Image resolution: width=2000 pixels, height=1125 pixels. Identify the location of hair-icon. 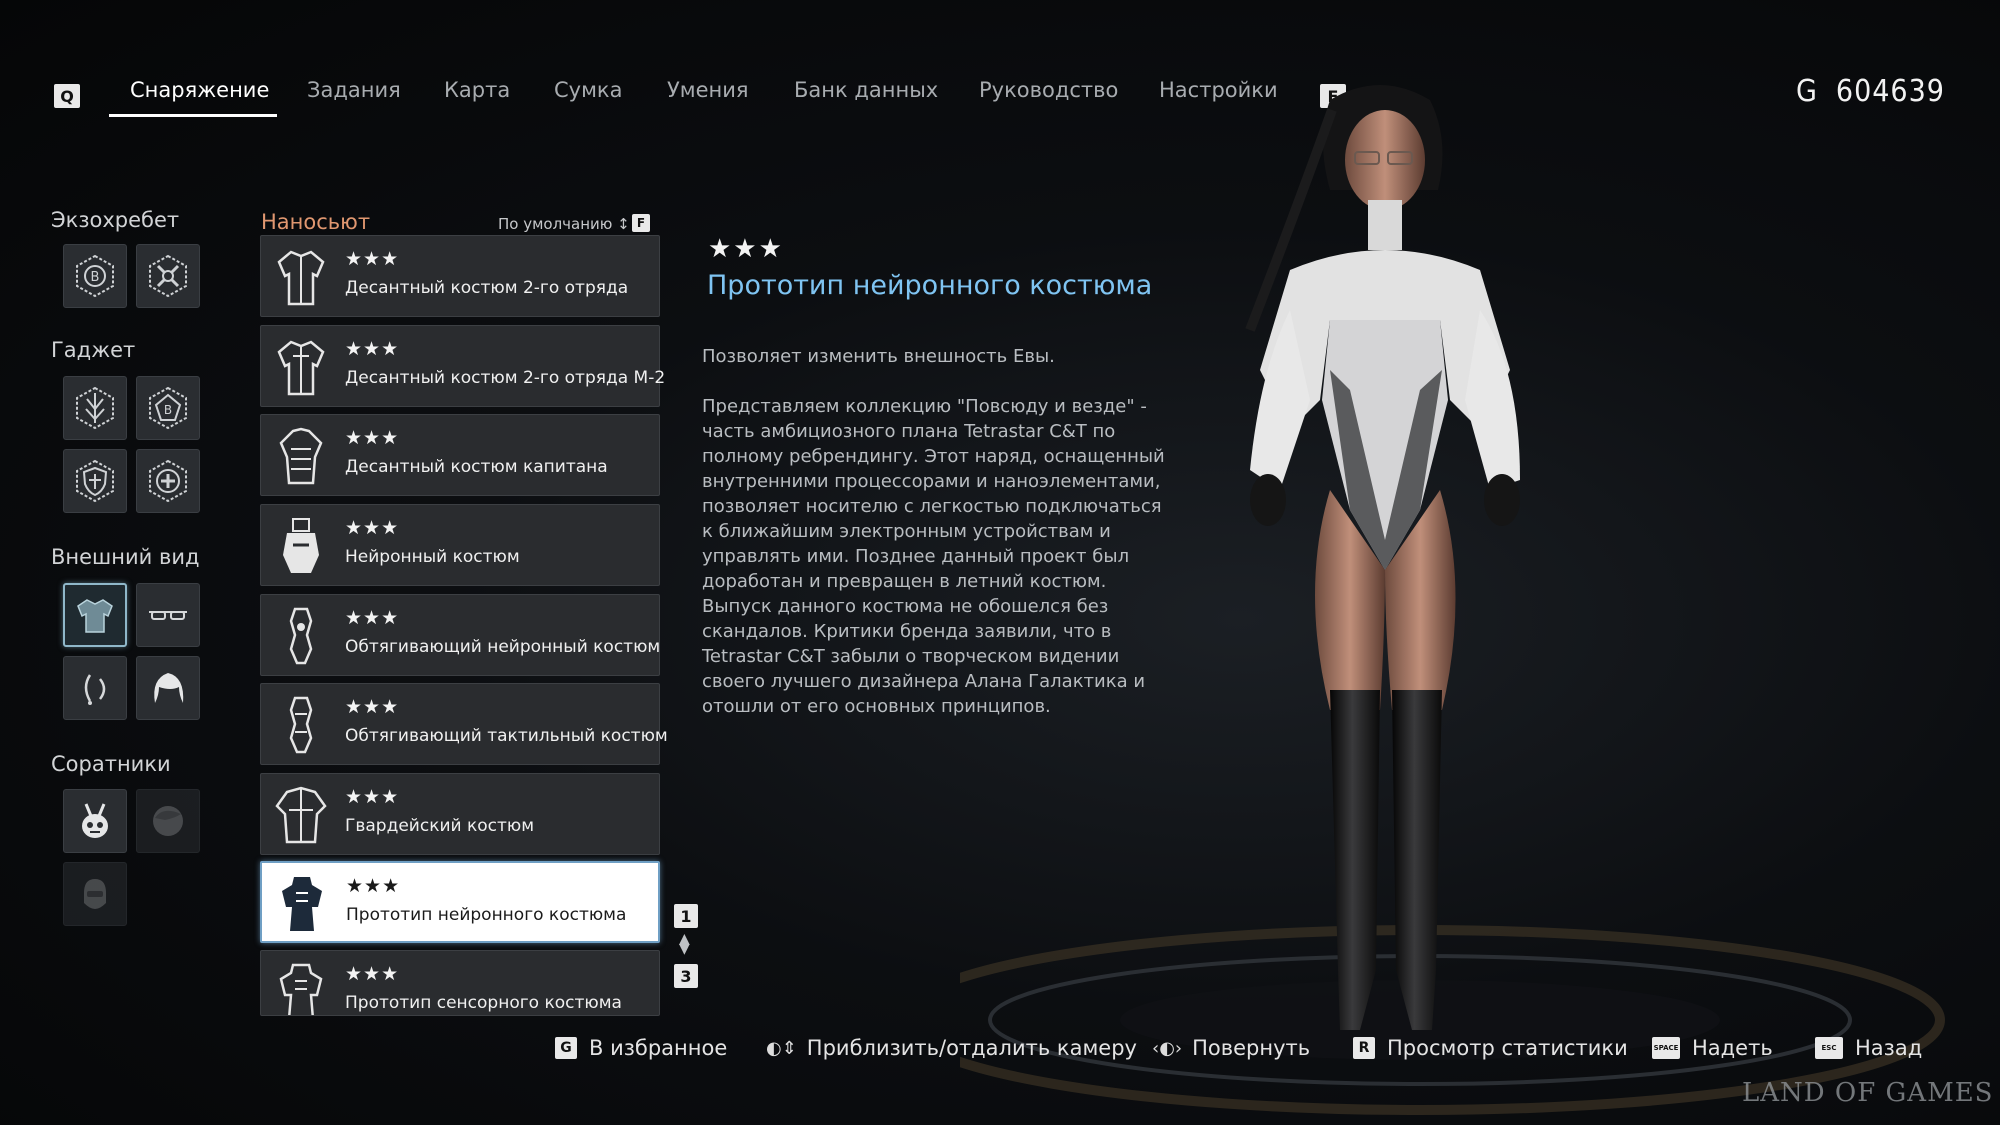
(169, 688).